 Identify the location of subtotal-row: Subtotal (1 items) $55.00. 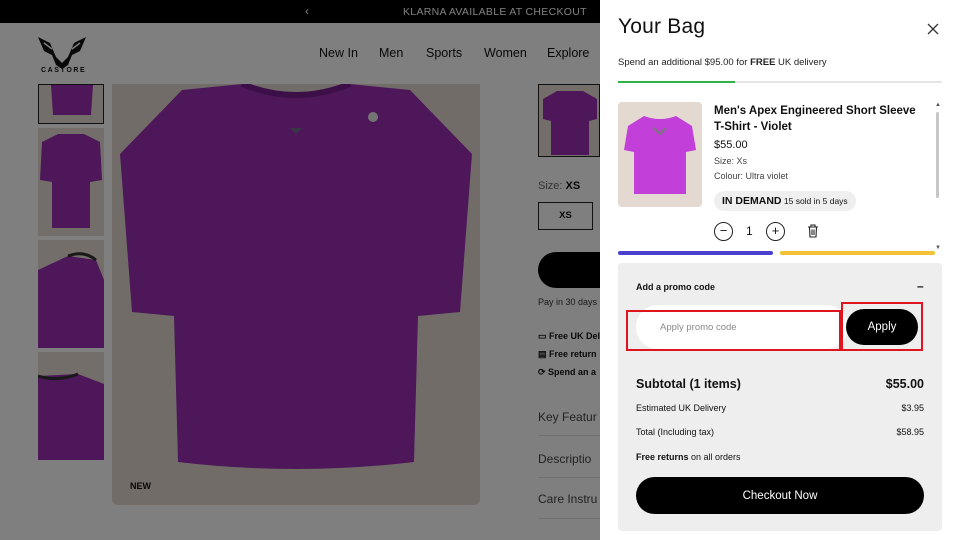
(780, 384).